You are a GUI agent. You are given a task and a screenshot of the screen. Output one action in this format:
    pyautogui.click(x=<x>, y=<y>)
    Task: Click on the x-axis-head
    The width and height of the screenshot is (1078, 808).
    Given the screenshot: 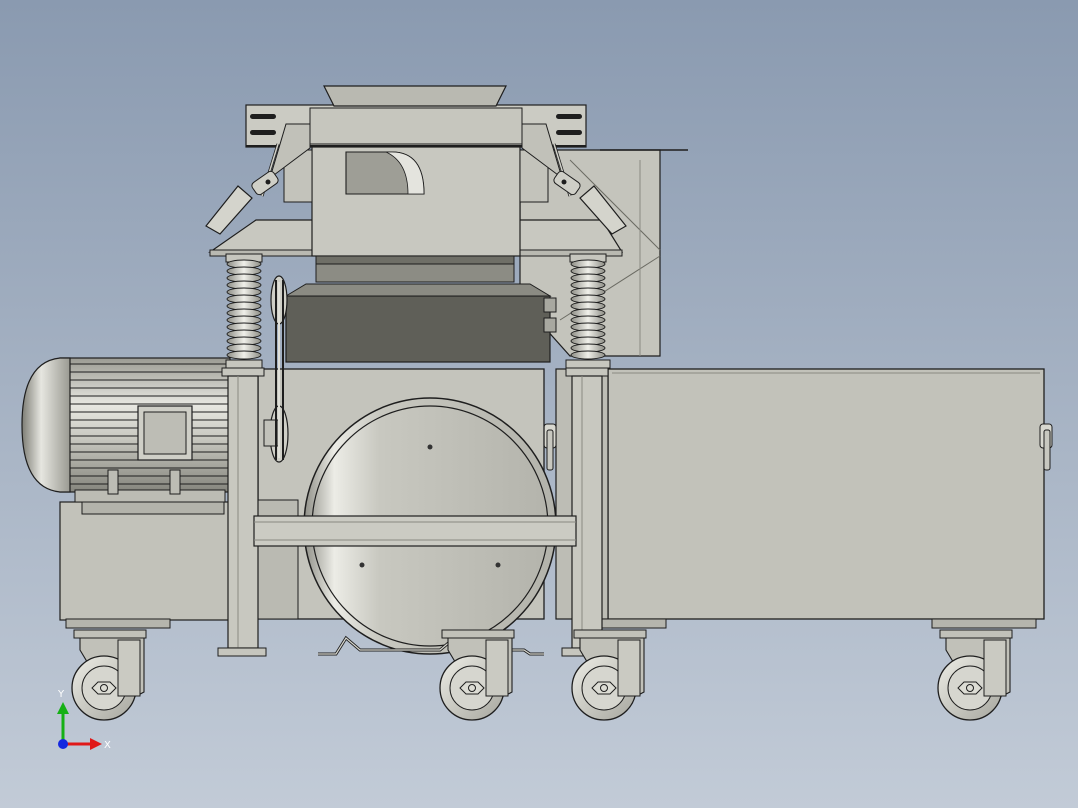 What is the action you would take?
    pyautogui.click(x=96, y=744)
    